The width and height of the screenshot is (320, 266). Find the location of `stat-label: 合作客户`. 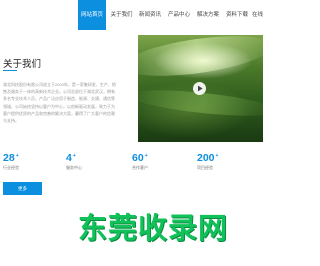

stat-label: 合作客户 is located at coordinates (140, 167).